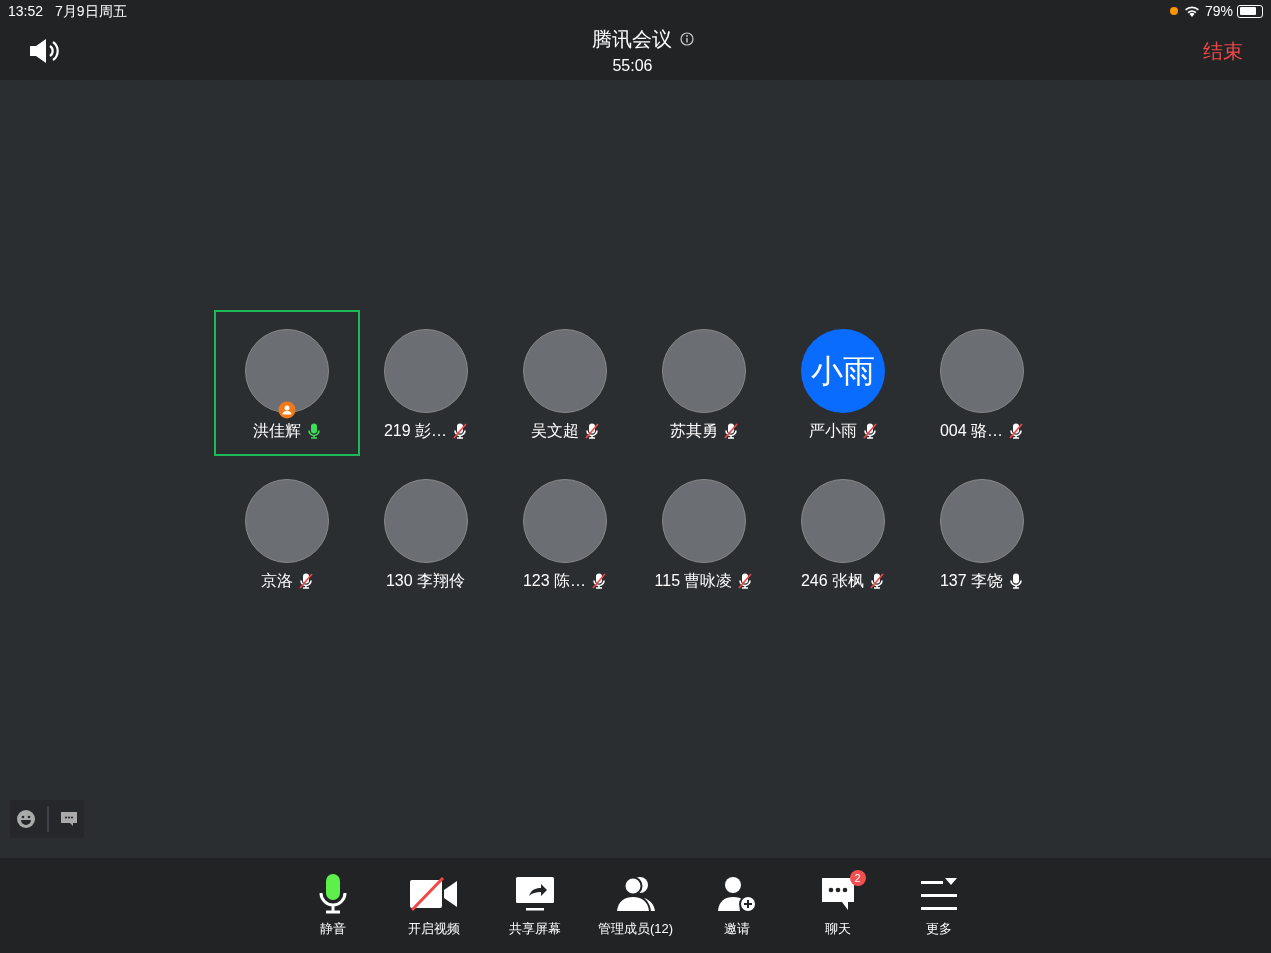 The image size is (1271, 953). What do you see at coordinates (91, 11) in the screenshot?
I see `status-date: 7月9日周五` at bounding box center [91, 11].